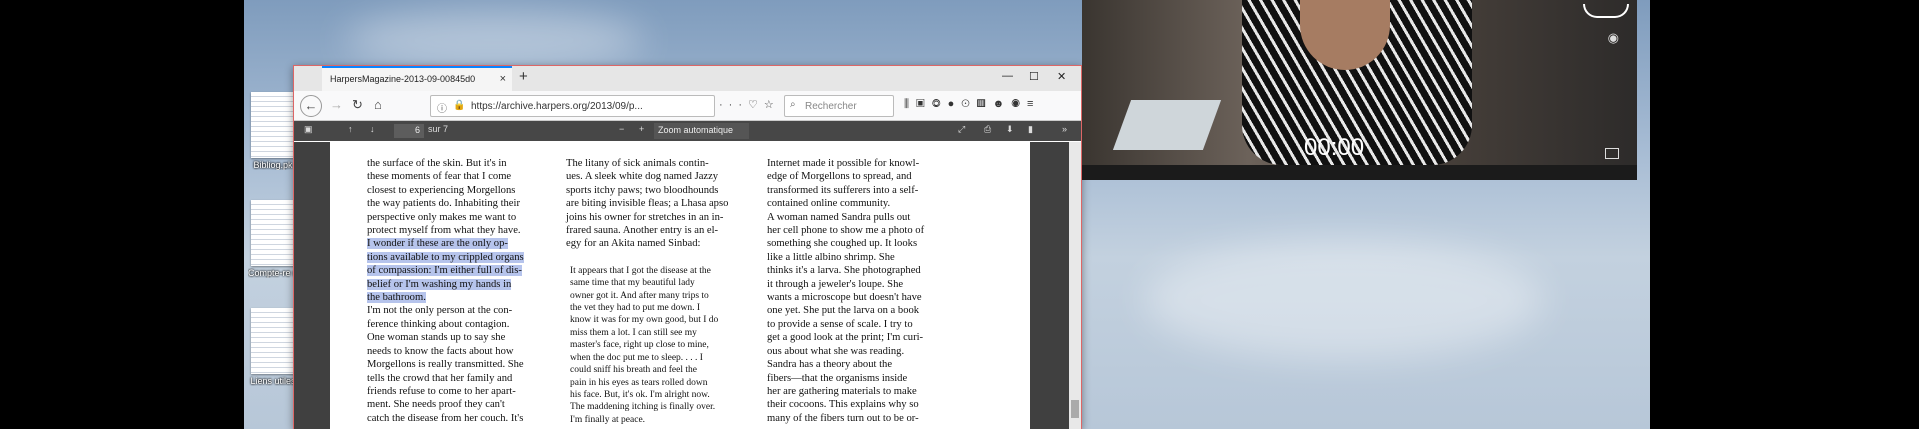 The height and width of the screenshot is (429, 1919). Describe the element at coordinates (1075, 409) in the screenshot. I see `scrollbar-thumb` at that location.